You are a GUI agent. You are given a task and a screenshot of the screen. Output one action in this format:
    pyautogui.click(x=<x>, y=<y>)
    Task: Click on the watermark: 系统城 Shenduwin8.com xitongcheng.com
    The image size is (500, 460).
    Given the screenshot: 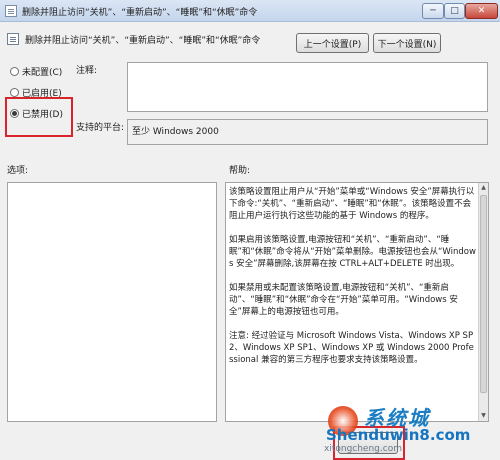 What is the action you would take?
    pyautogui.click(x=409, y=430)
    